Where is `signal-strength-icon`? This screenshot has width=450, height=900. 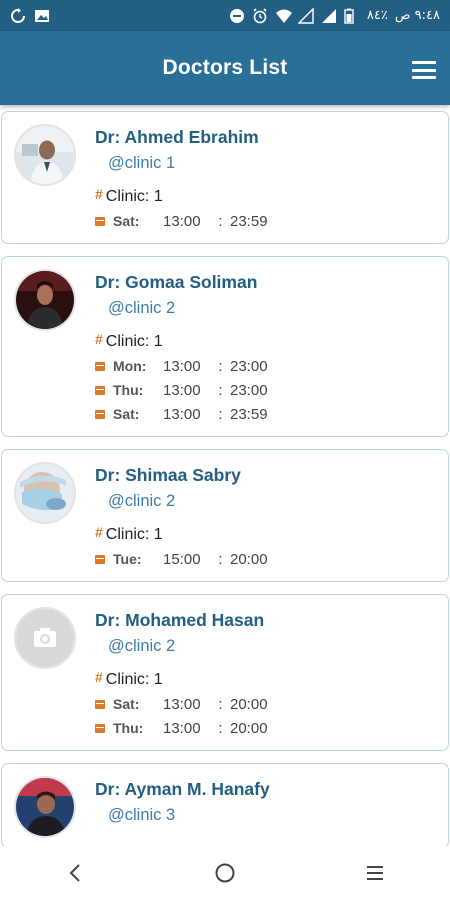 signal-strength-icon is located at coordinates (329, 16).